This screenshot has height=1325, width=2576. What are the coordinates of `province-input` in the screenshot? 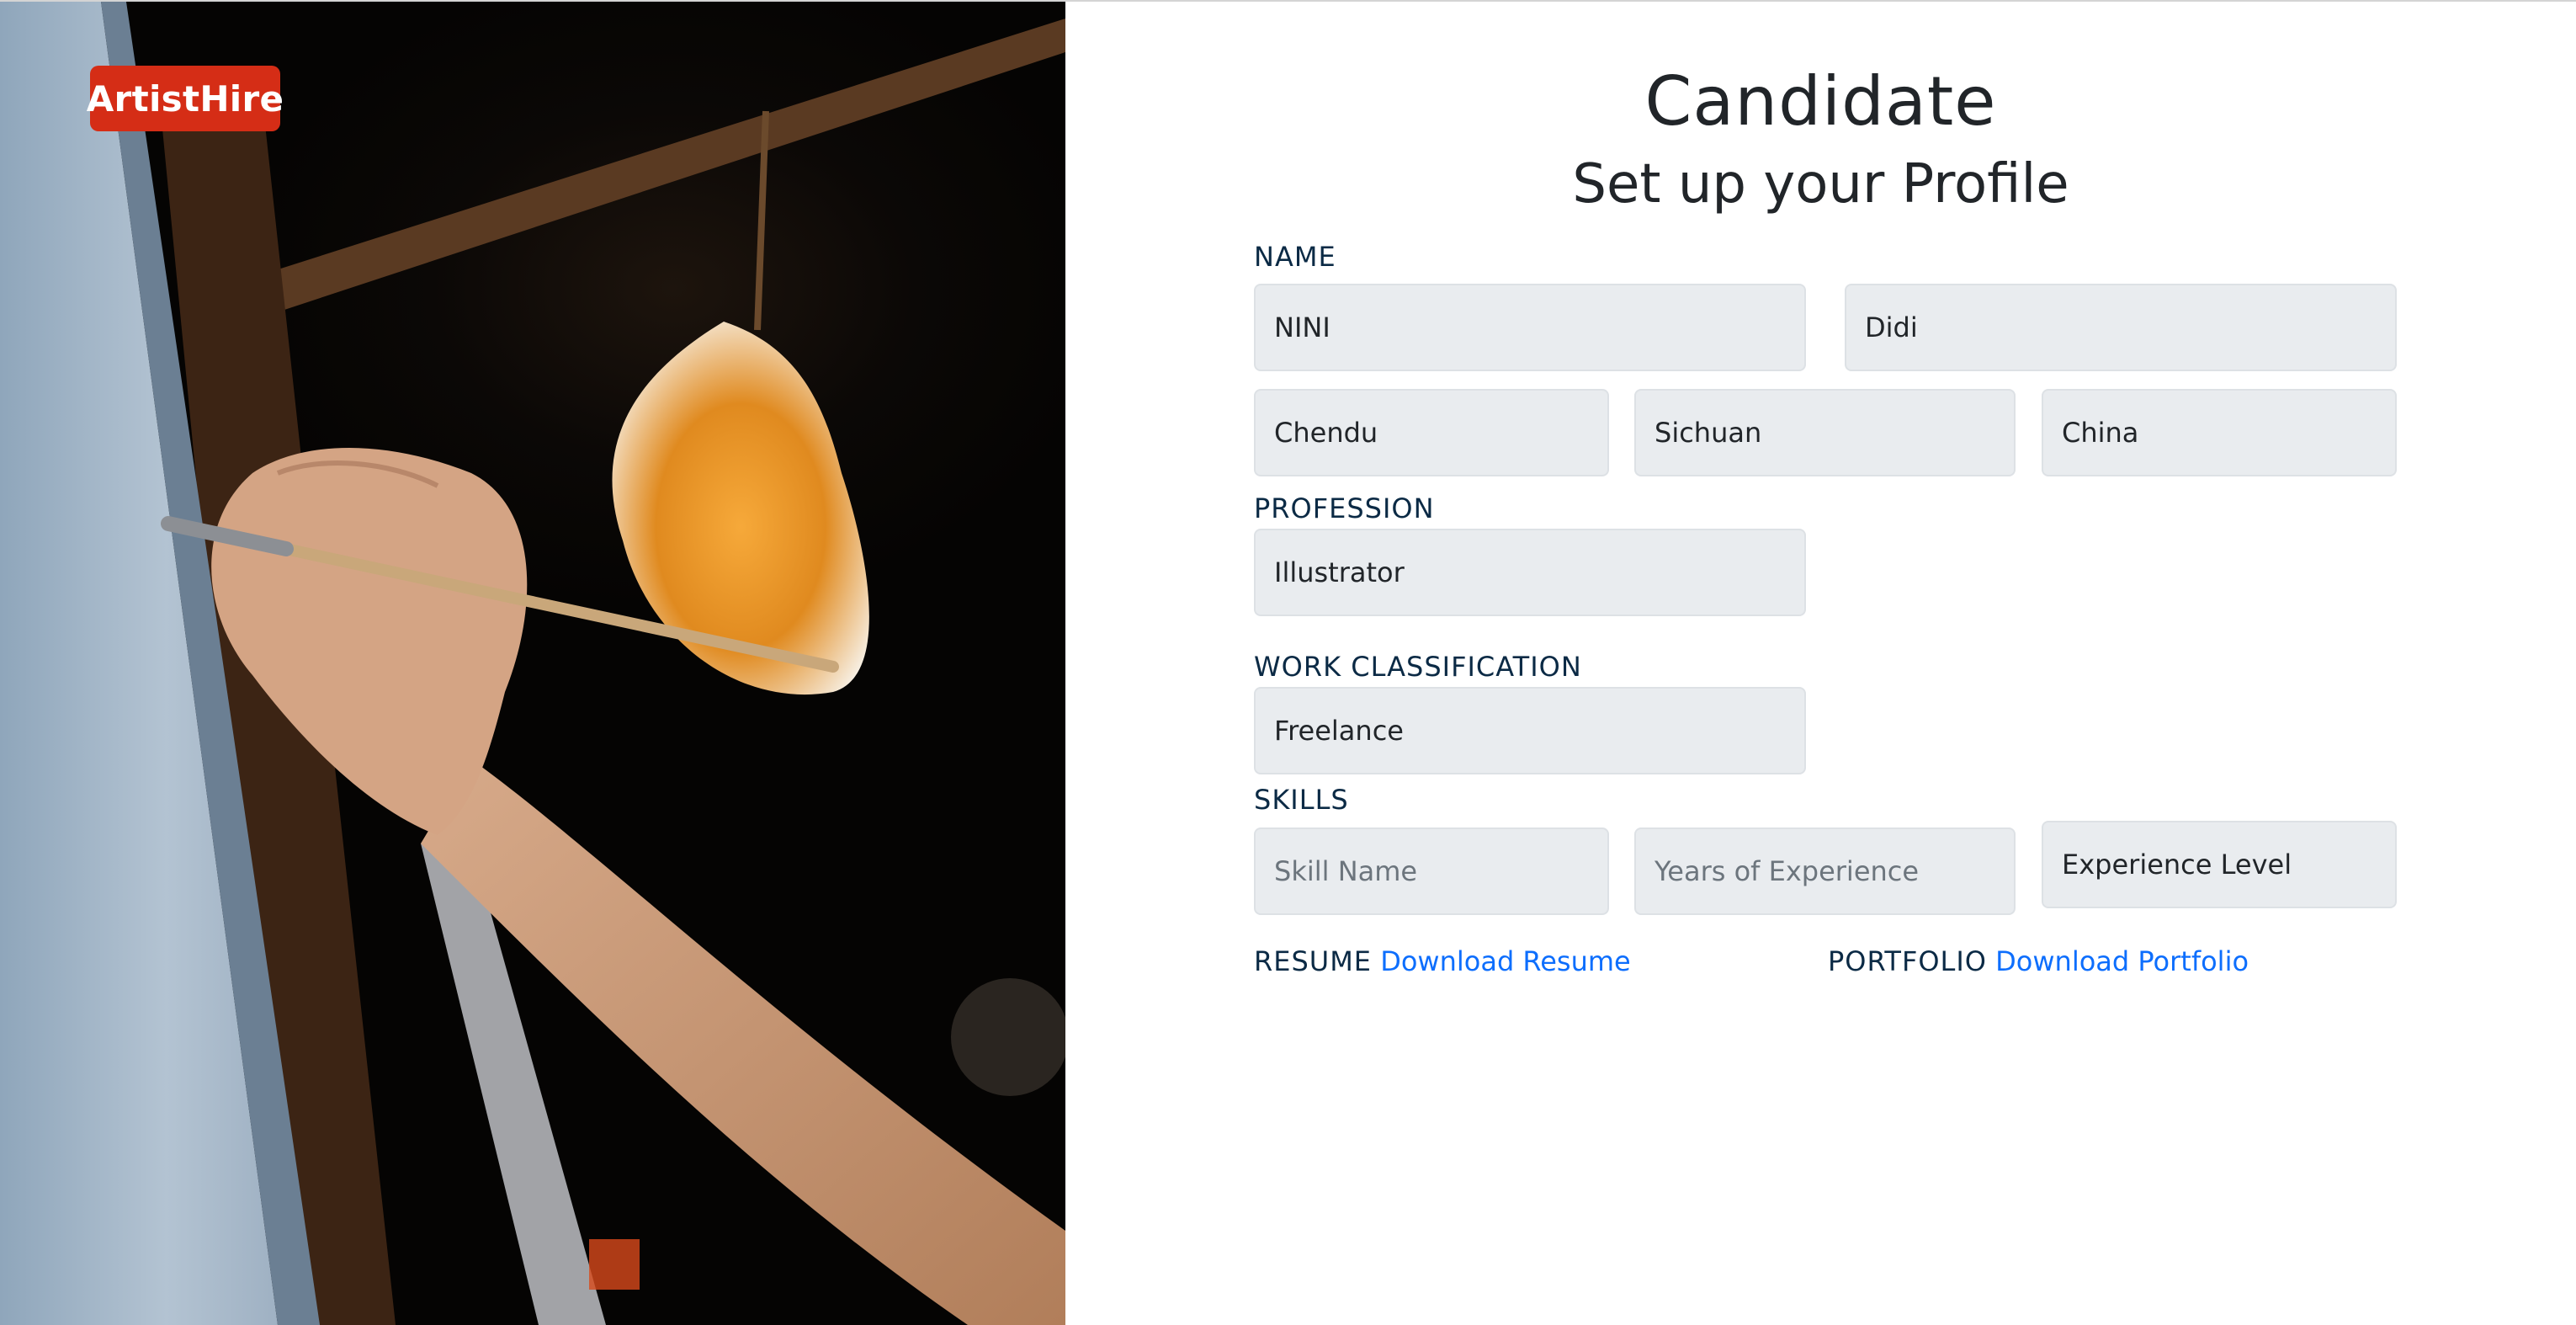 It's located at (1825, 432).